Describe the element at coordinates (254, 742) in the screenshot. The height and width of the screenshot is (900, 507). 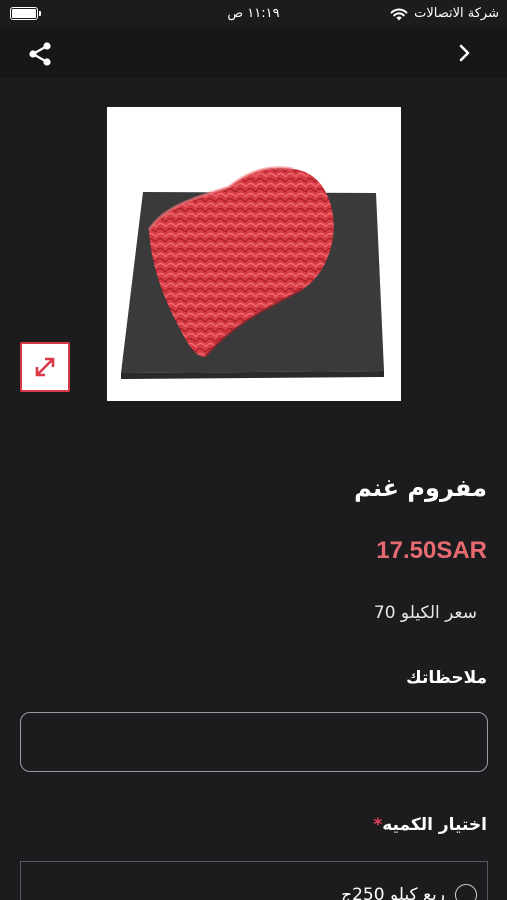
I see `notes-input` at that location.